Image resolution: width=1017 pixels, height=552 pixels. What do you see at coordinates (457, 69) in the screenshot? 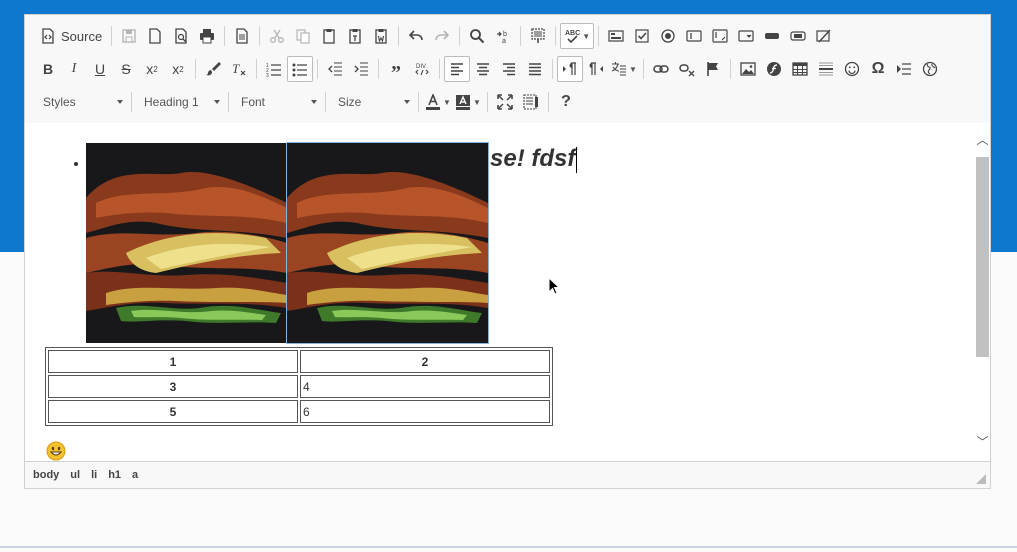
I see `align-left-button` at bounding box center [457, 69].